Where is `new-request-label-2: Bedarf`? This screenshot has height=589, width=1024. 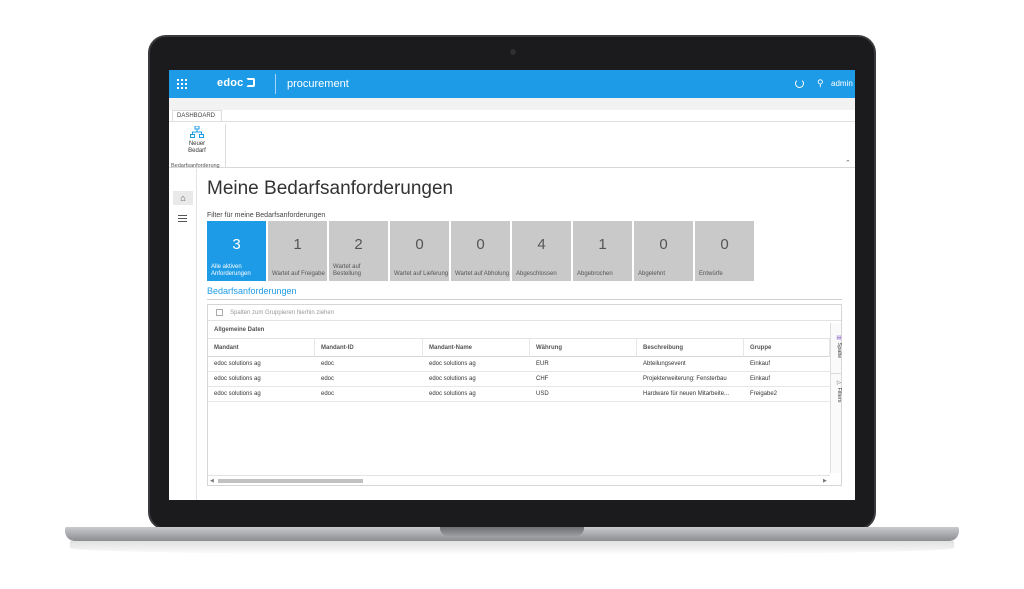 new-request-label-2: Bedarf is located at coordinates (197, 151).